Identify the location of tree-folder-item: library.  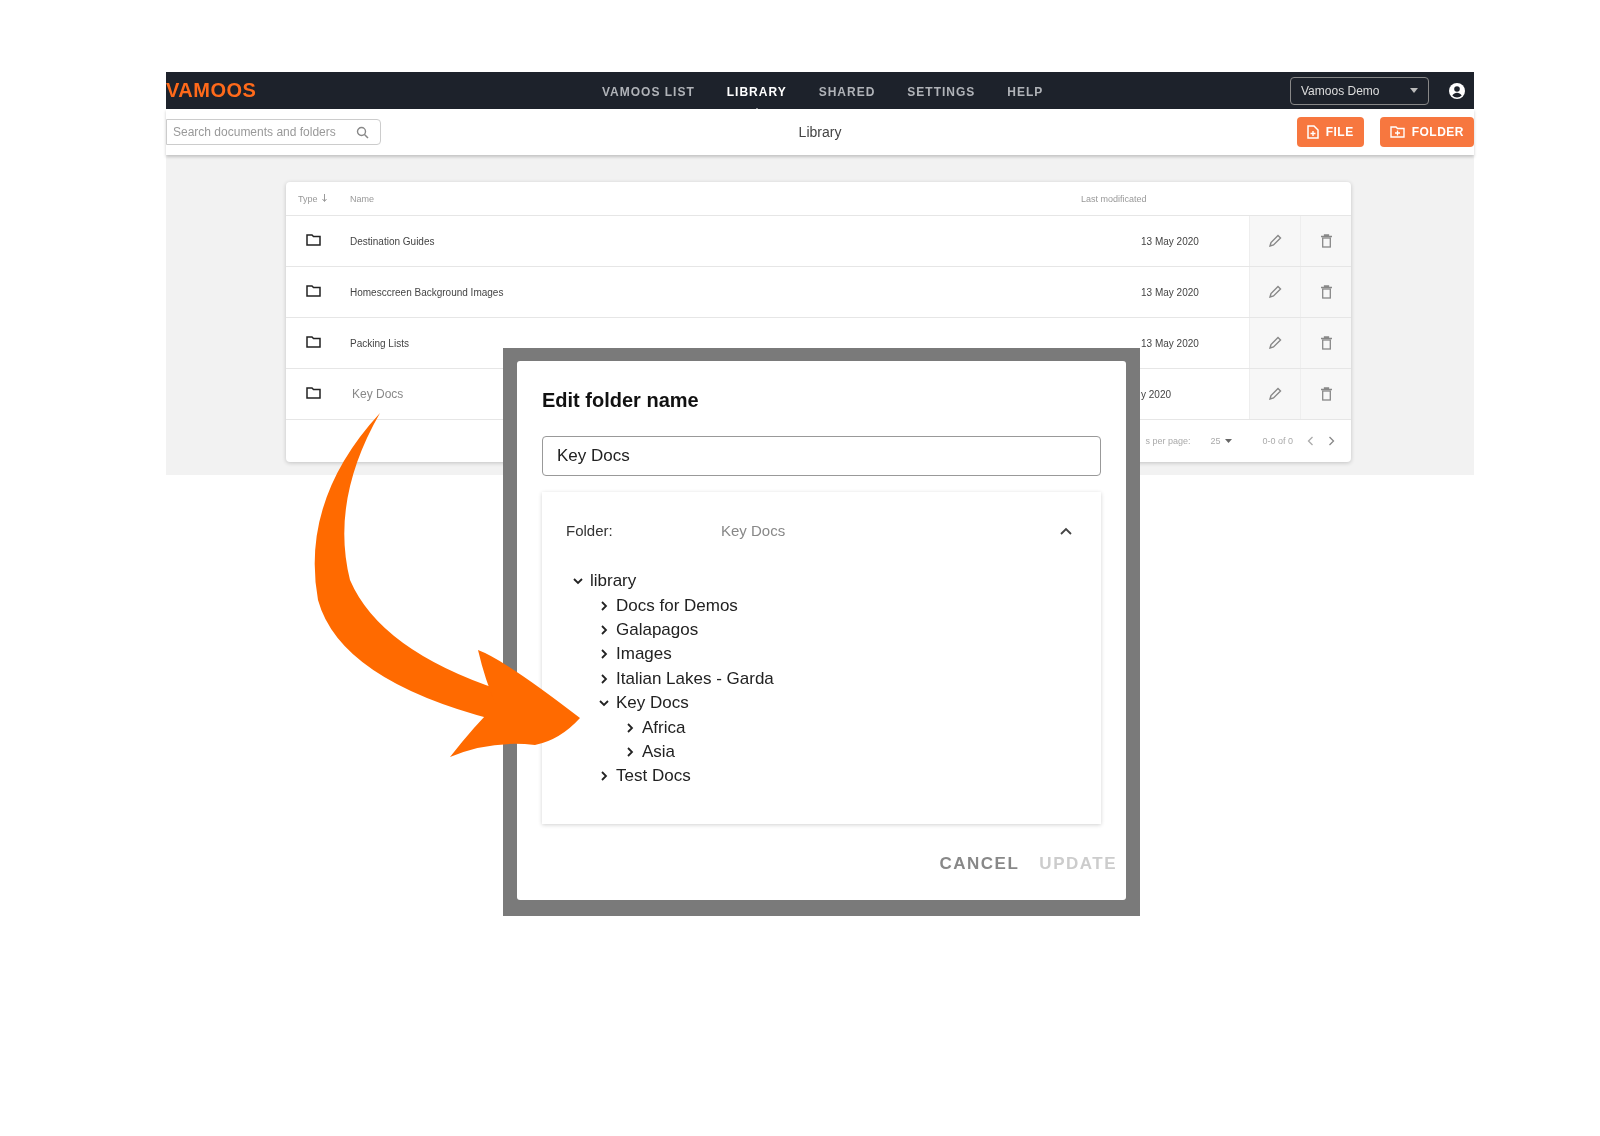
(613, 581).